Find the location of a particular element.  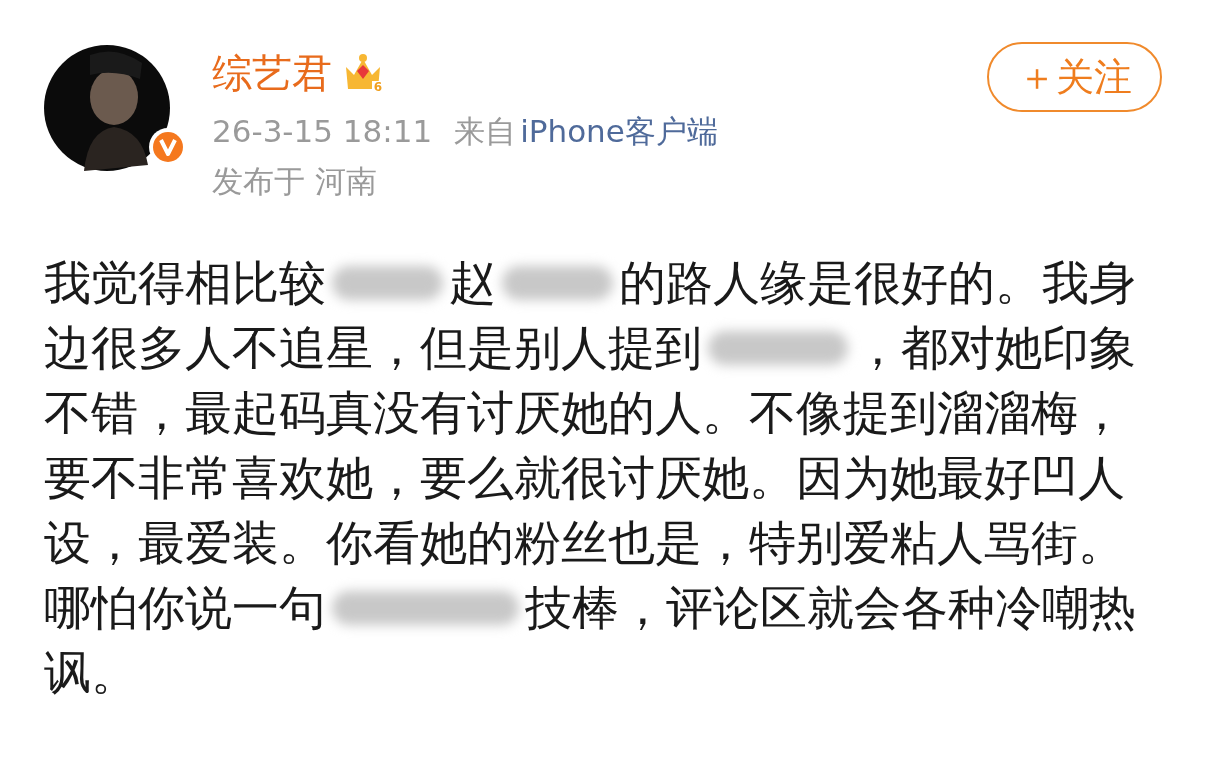

post-text: 讽。 is located at coordinates (91, 673).